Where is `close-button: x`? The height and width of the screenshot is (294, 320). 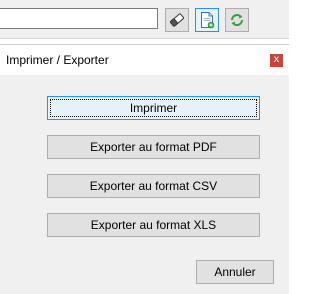
close-button: x is located at coordinates (276, 60).